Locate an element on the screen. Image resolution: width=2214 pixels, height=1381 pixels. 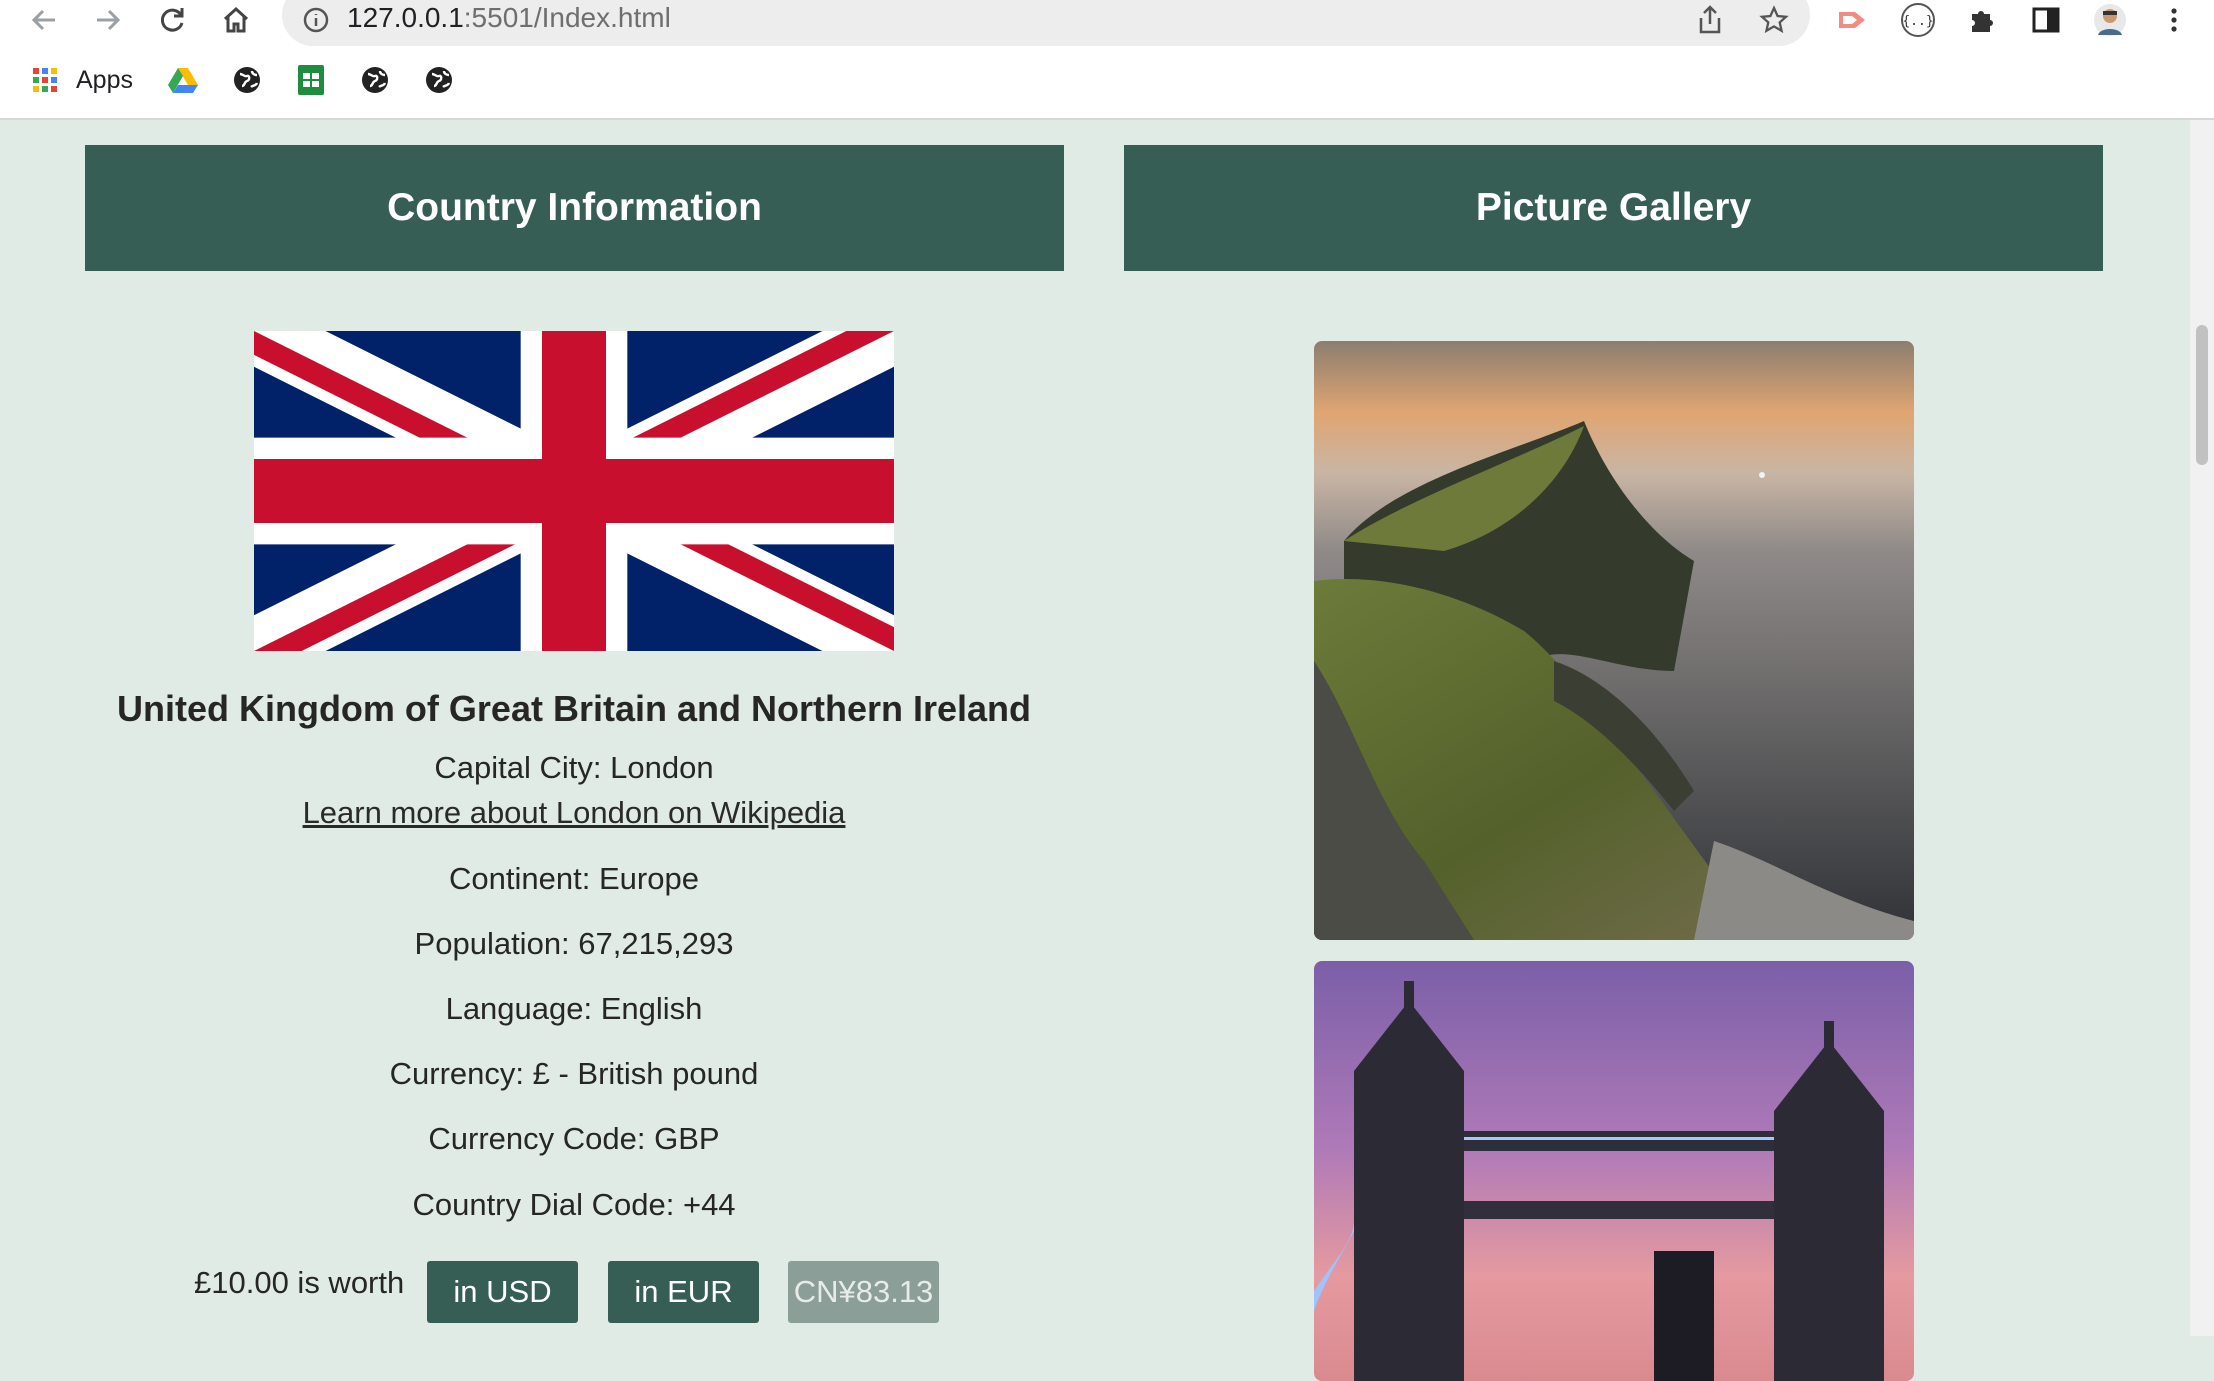
converter-prefix: £10.00 is worth is located at coordinates (299, 1282).